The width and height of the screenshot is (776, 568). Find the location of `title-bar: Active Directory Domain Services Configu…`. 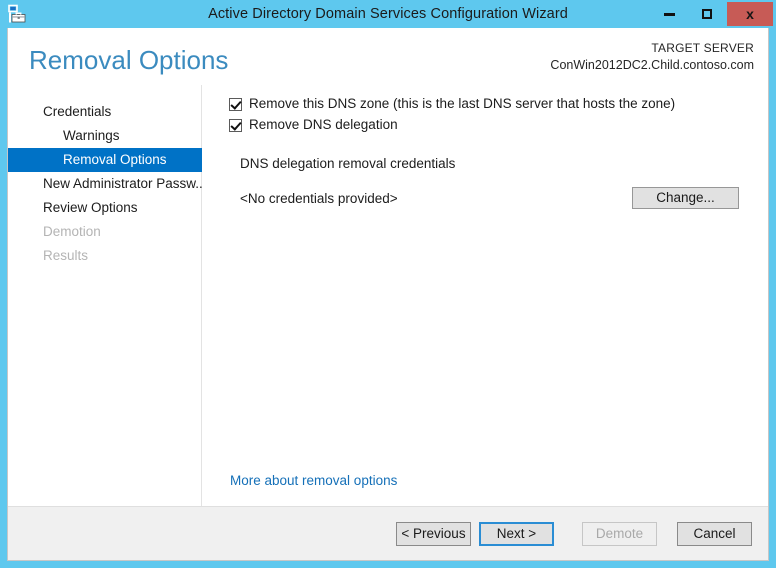

title-bar: Active Directory Domain Services Configu… is located at coordinates (388, 14).